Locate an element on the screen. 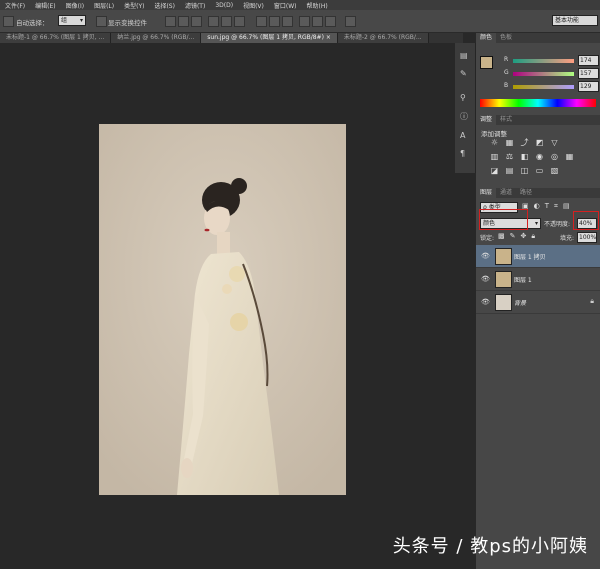 The image size is (600, 569). checkbox-auto-select is located at coordinates (8, 21).